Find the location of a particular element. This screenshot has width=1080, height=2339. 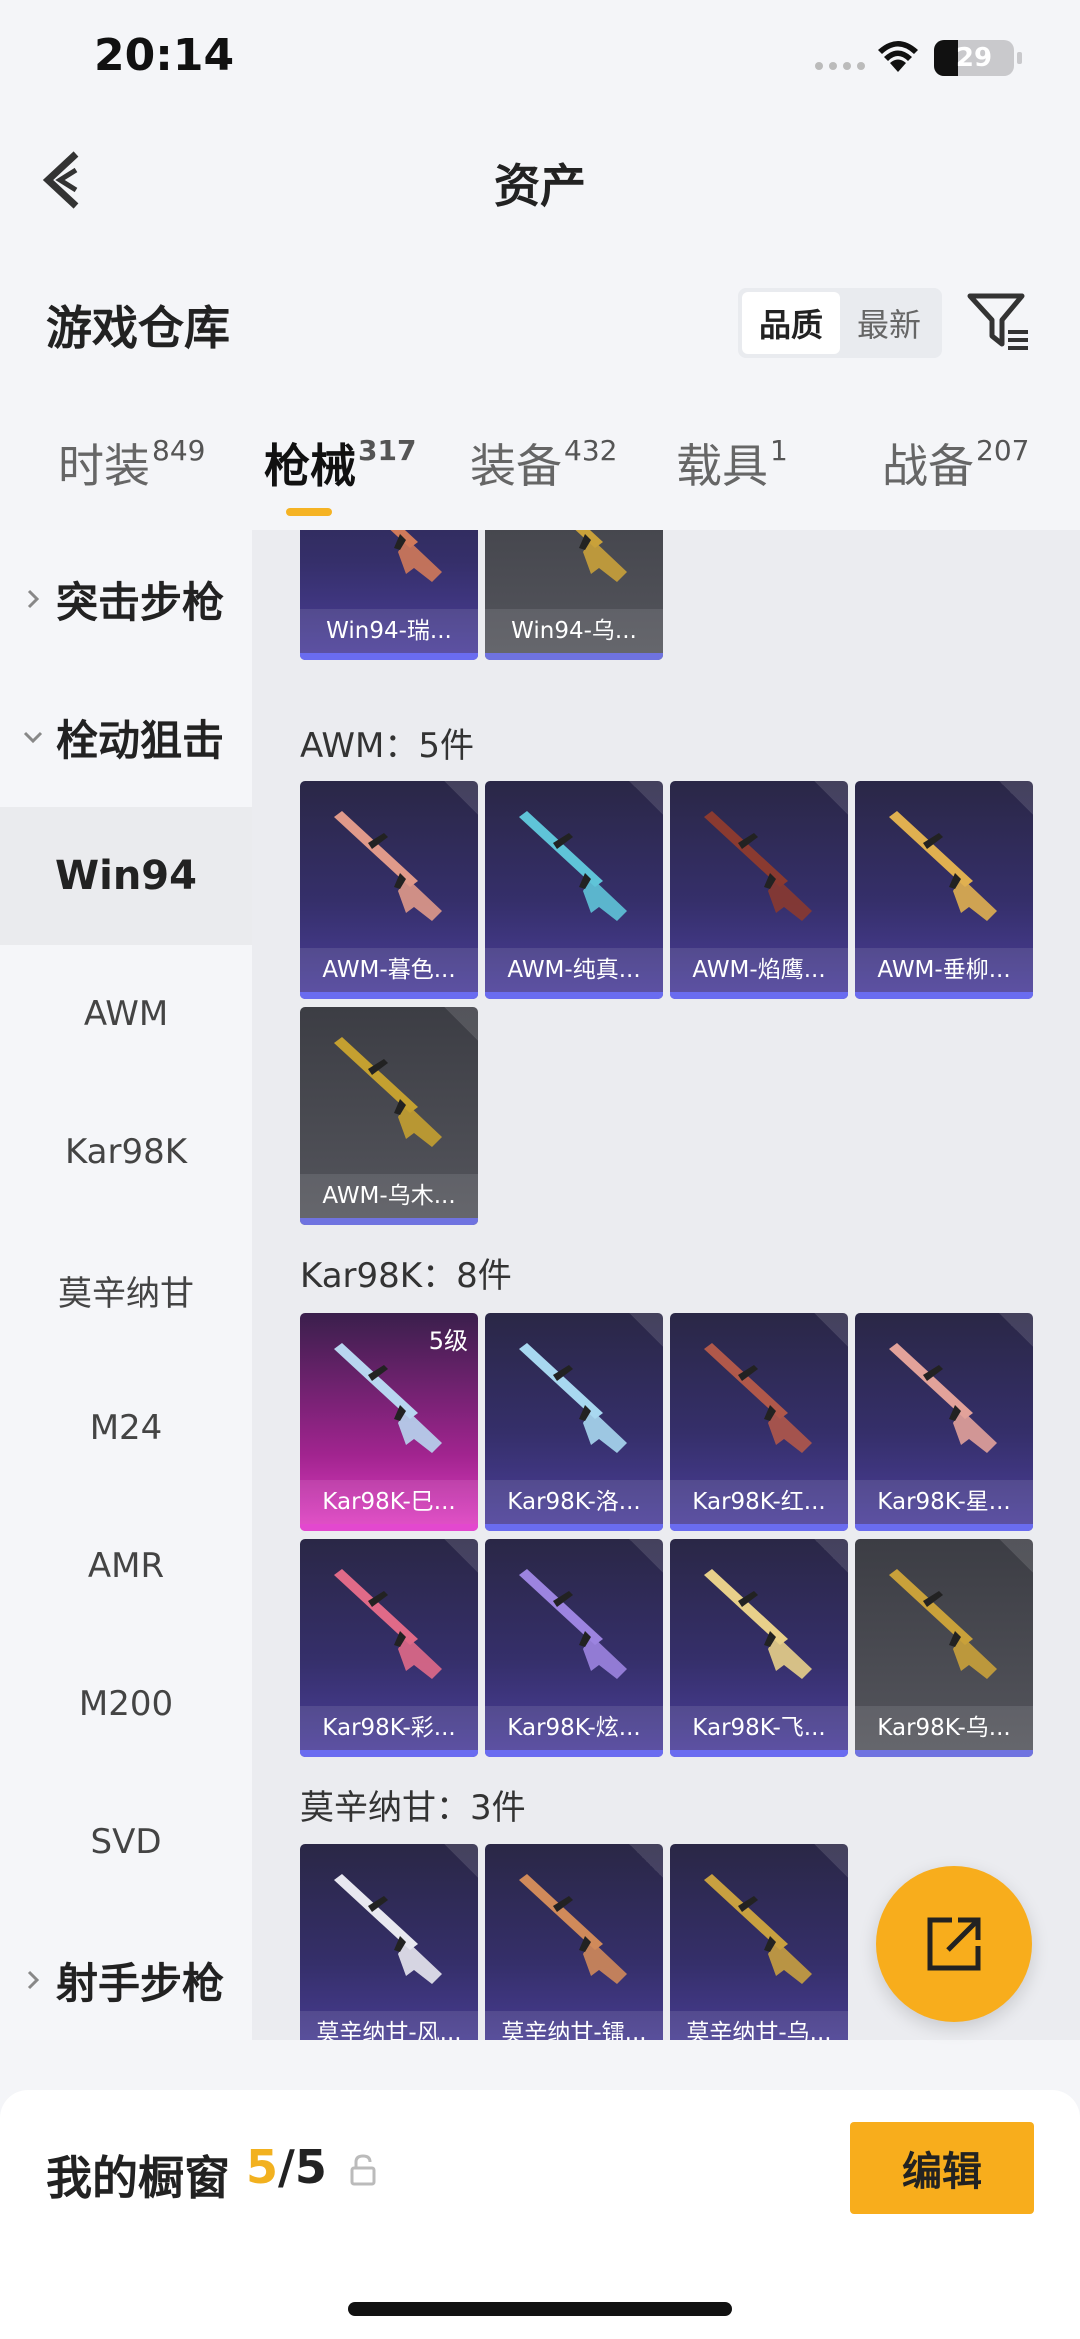

home-indicator is located at coordinates (540, 2309).